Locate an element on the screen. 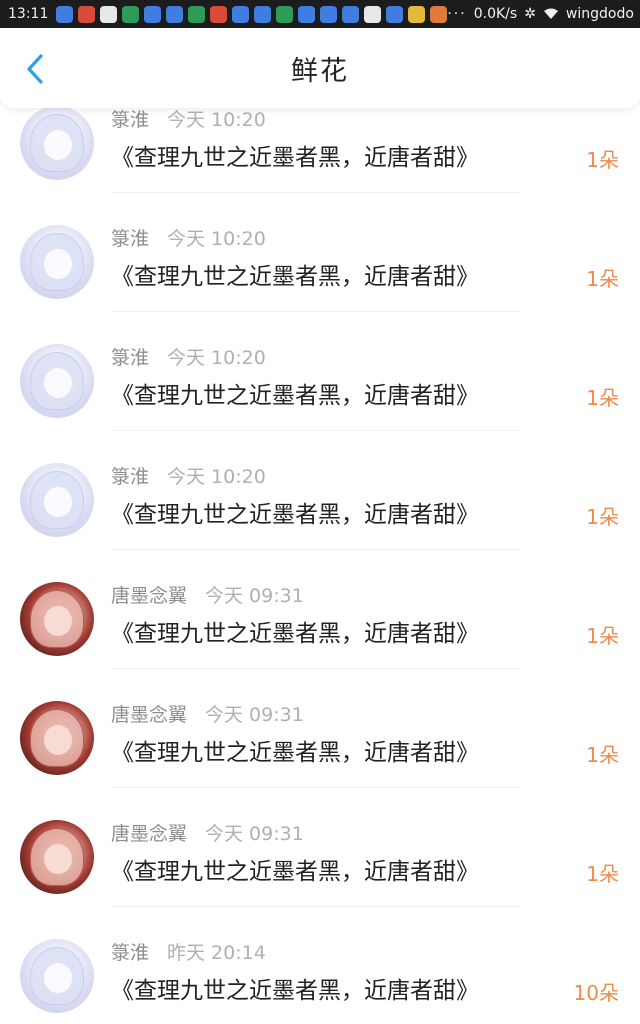 This screenshot has width=640, height=1024. wifi-icon is located at coordinates (550, 13).